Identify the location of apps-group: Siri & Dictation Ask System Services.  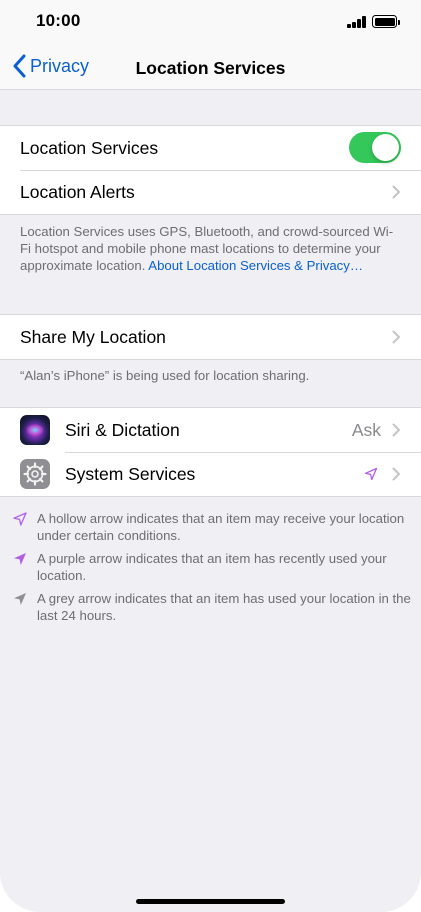
(210, 452).